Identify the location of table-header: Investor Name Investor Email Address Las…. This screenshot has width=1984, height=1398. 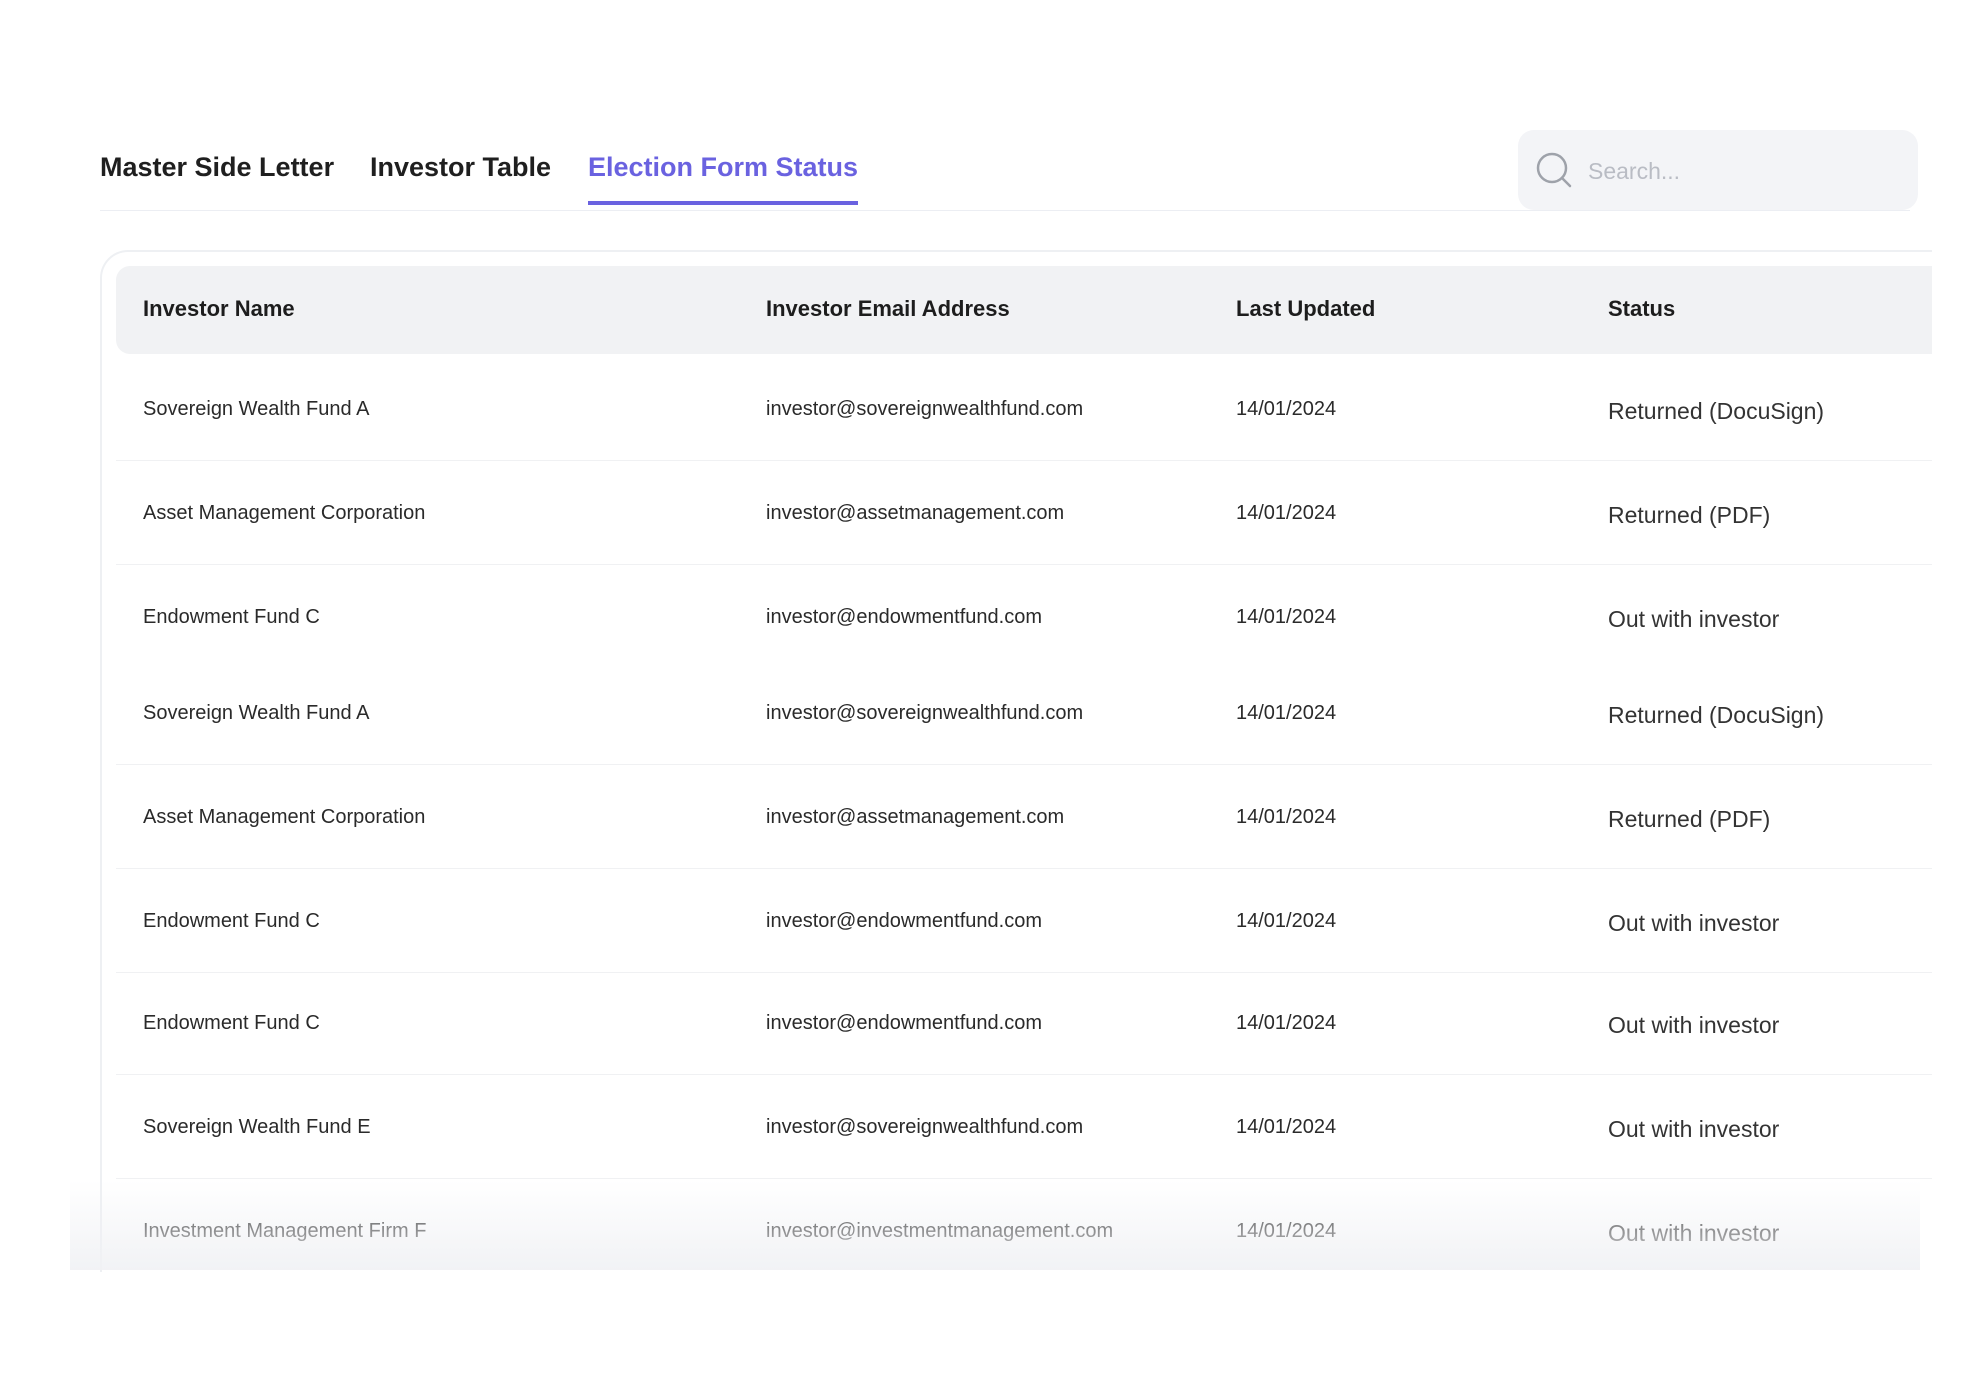
(1024, 310).